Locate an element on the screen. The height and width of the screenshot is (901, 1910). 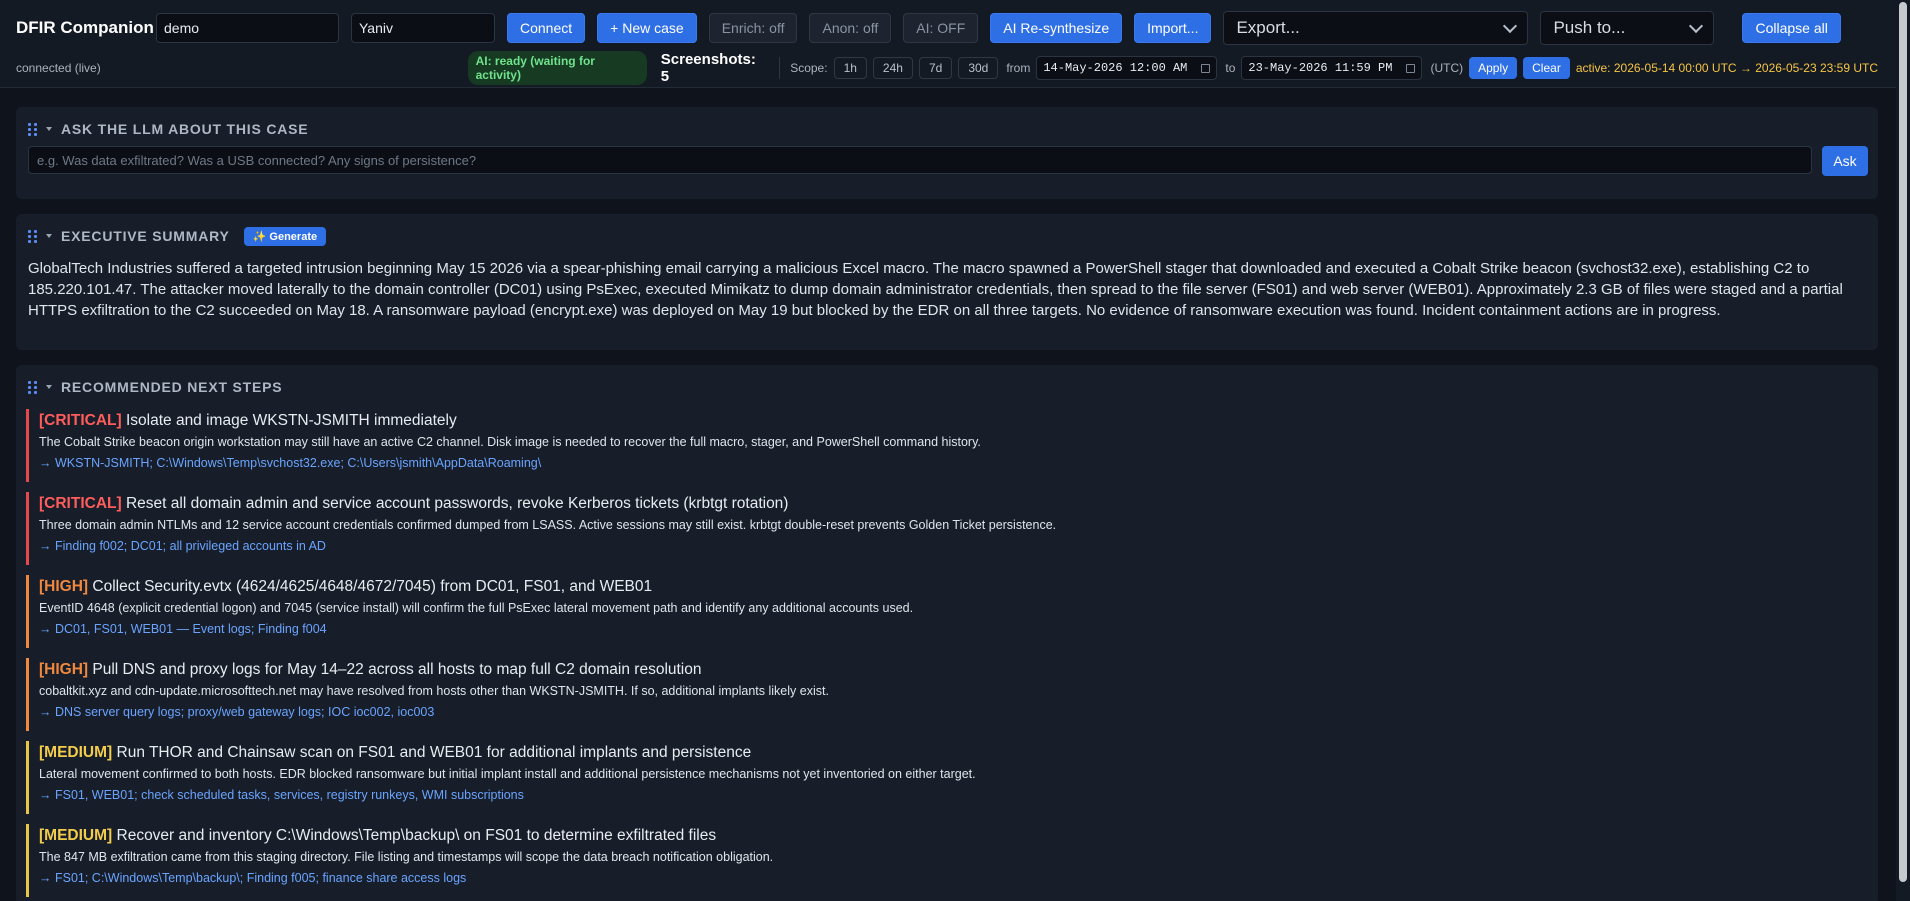
ask-llm-panel: ASK THE LLM ABOUT THIS CASE Ask is located at coordinates (947, 153).